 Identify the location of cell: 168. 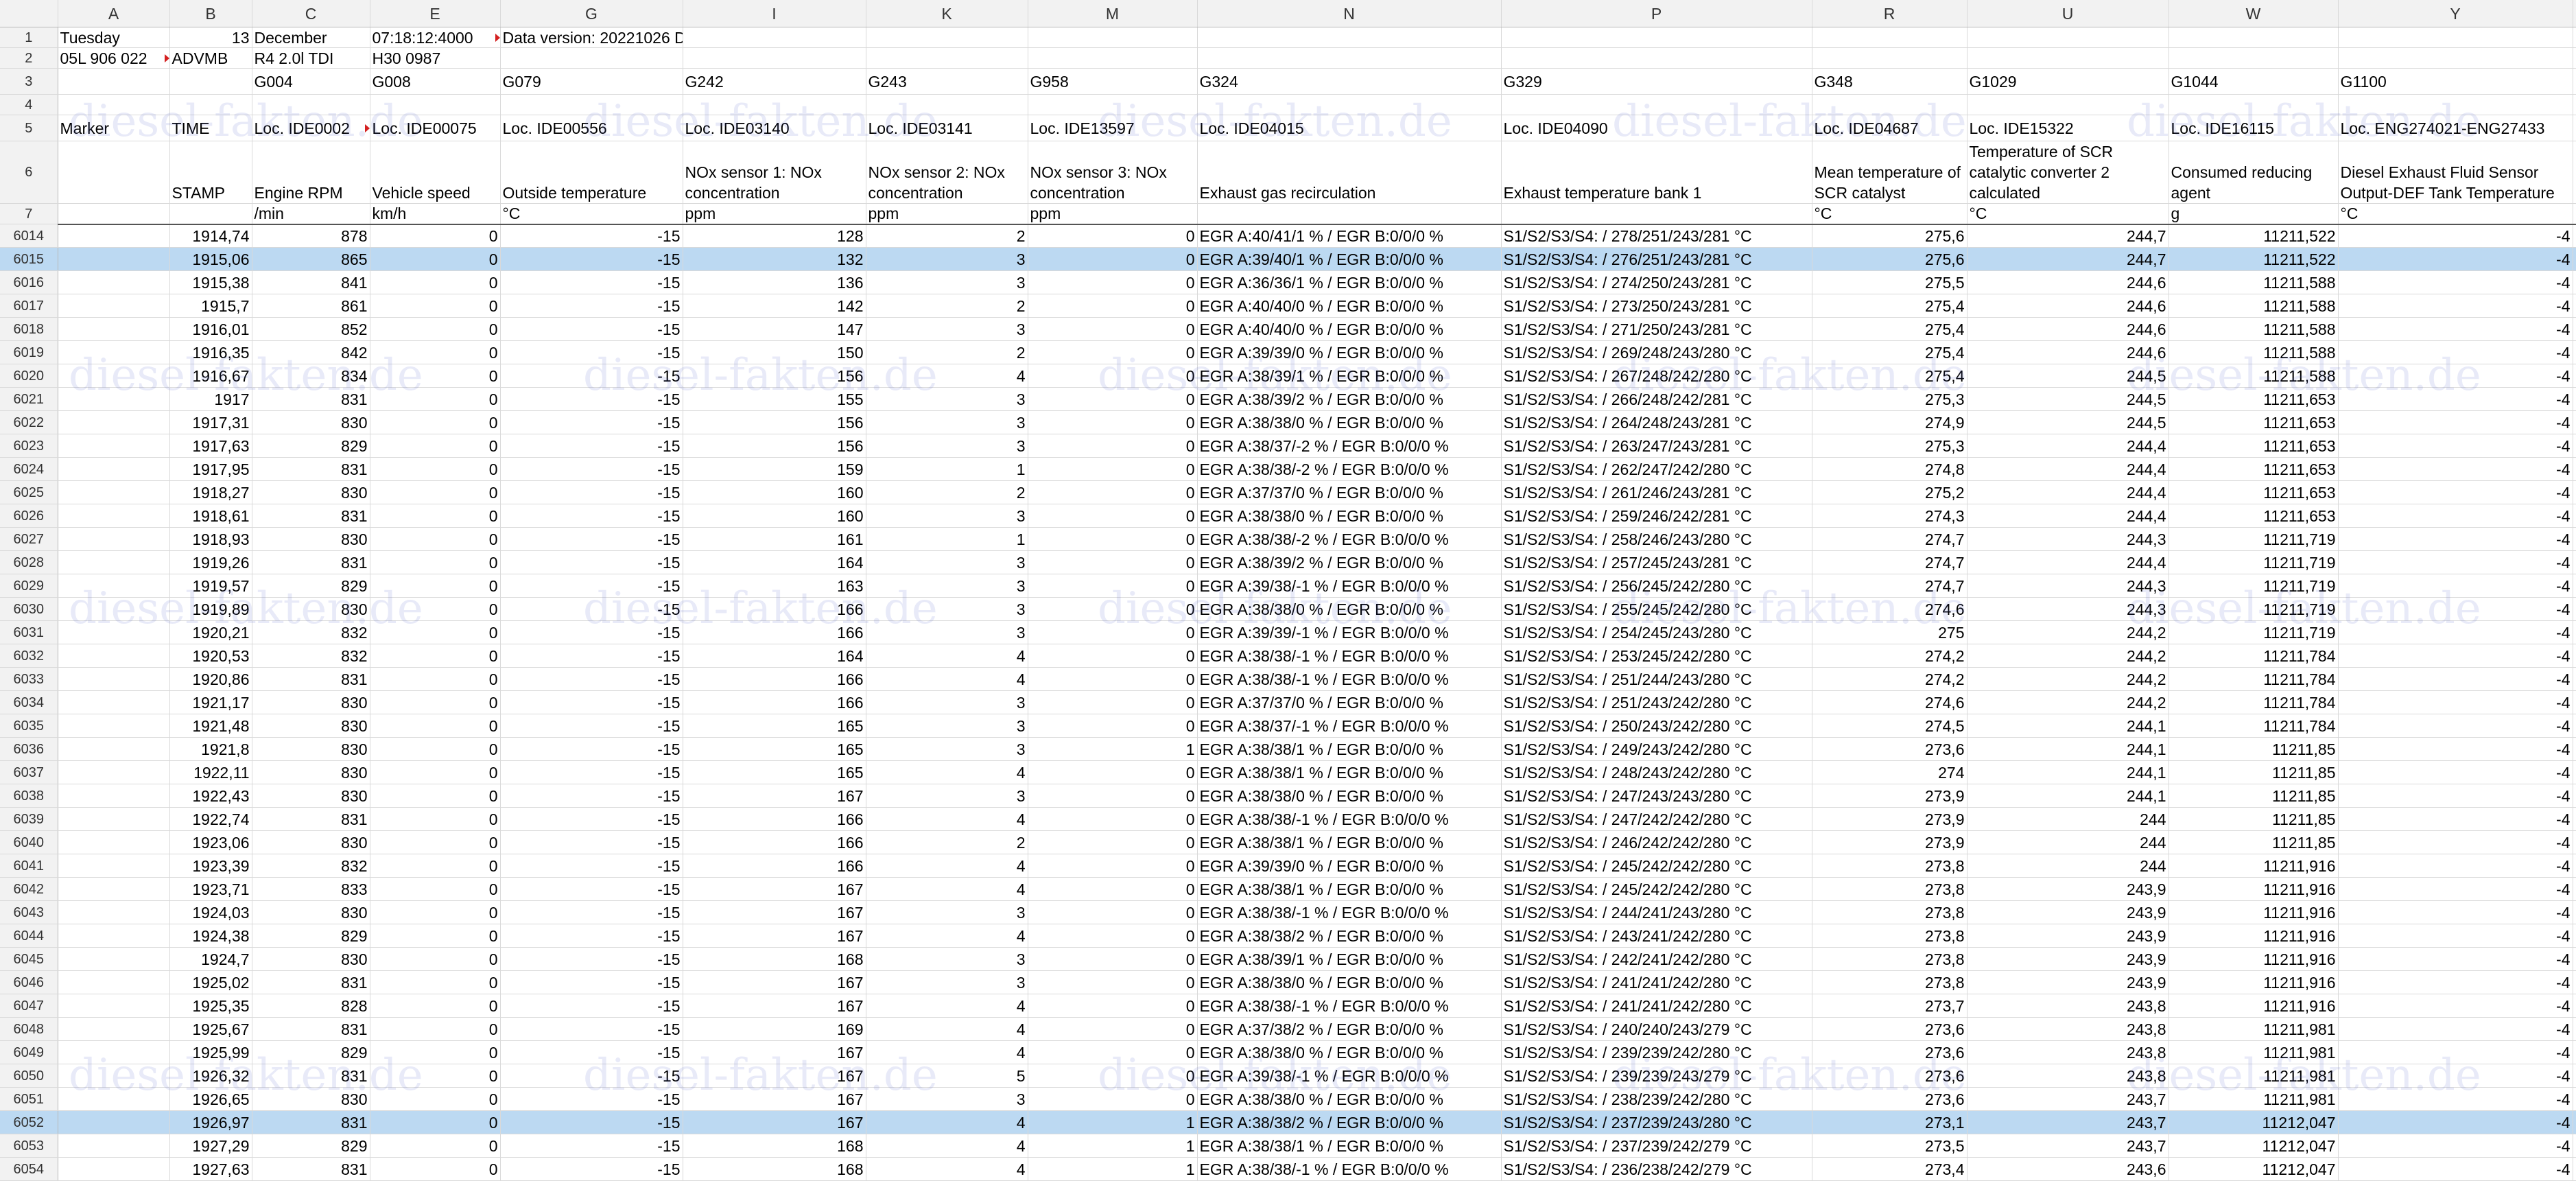
(774, 1146).